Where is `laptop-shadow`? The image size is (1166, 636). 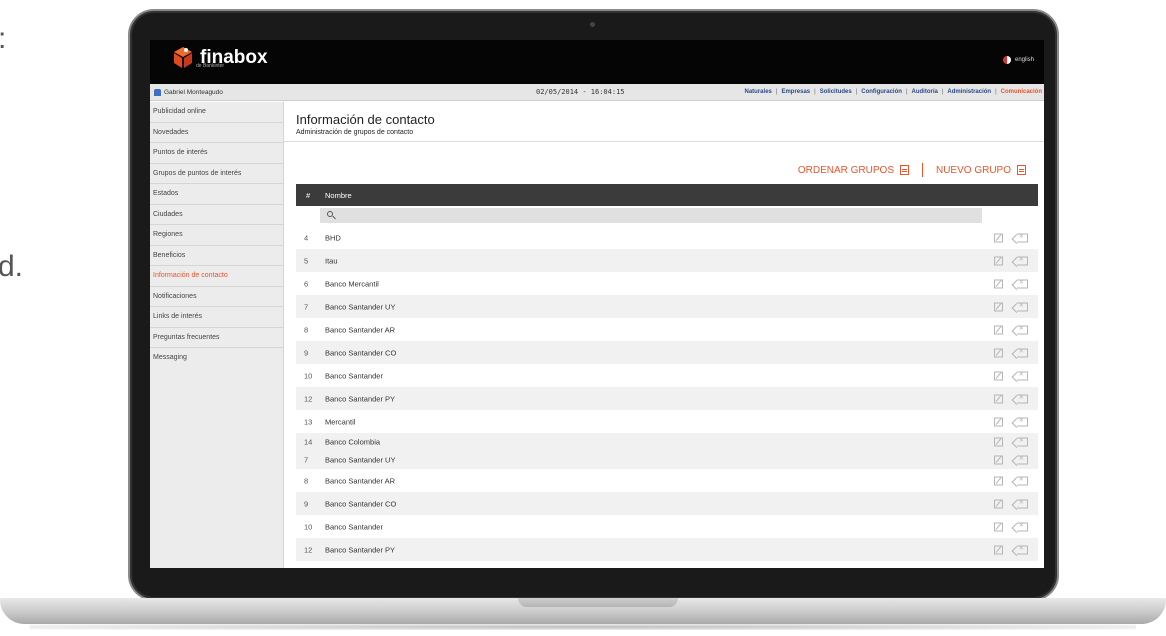
laptop-shadow is located at coordinates (583, 627).